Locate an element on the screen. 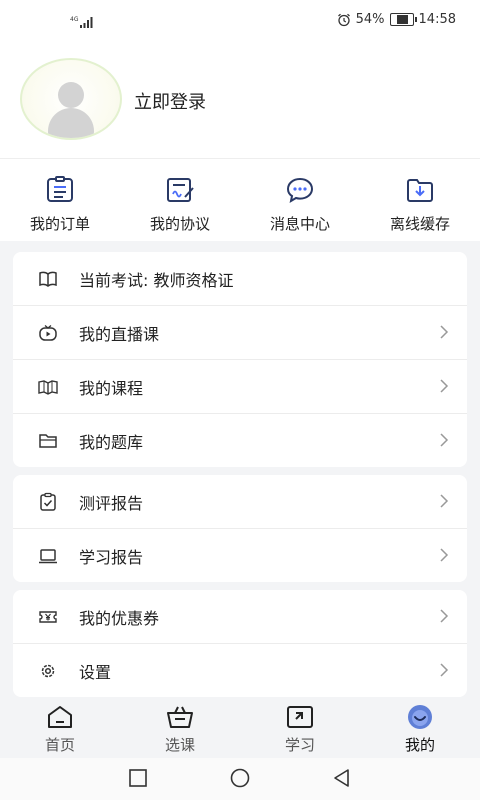 This screenshot has height=800, width=480. avatar-placeholder-body is located at coordinates (71, 123).